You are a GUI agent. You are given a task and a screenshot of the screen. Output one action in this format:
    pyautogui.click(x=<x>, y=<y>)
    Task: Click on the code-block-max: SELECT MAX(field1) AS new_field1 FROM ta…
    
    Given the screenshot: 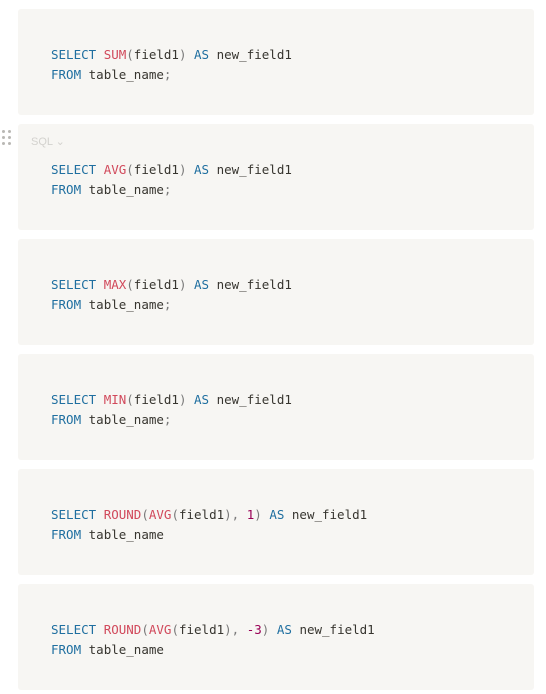 What is the action you would take?
    pyautogui.click(x=276, y=292)
    